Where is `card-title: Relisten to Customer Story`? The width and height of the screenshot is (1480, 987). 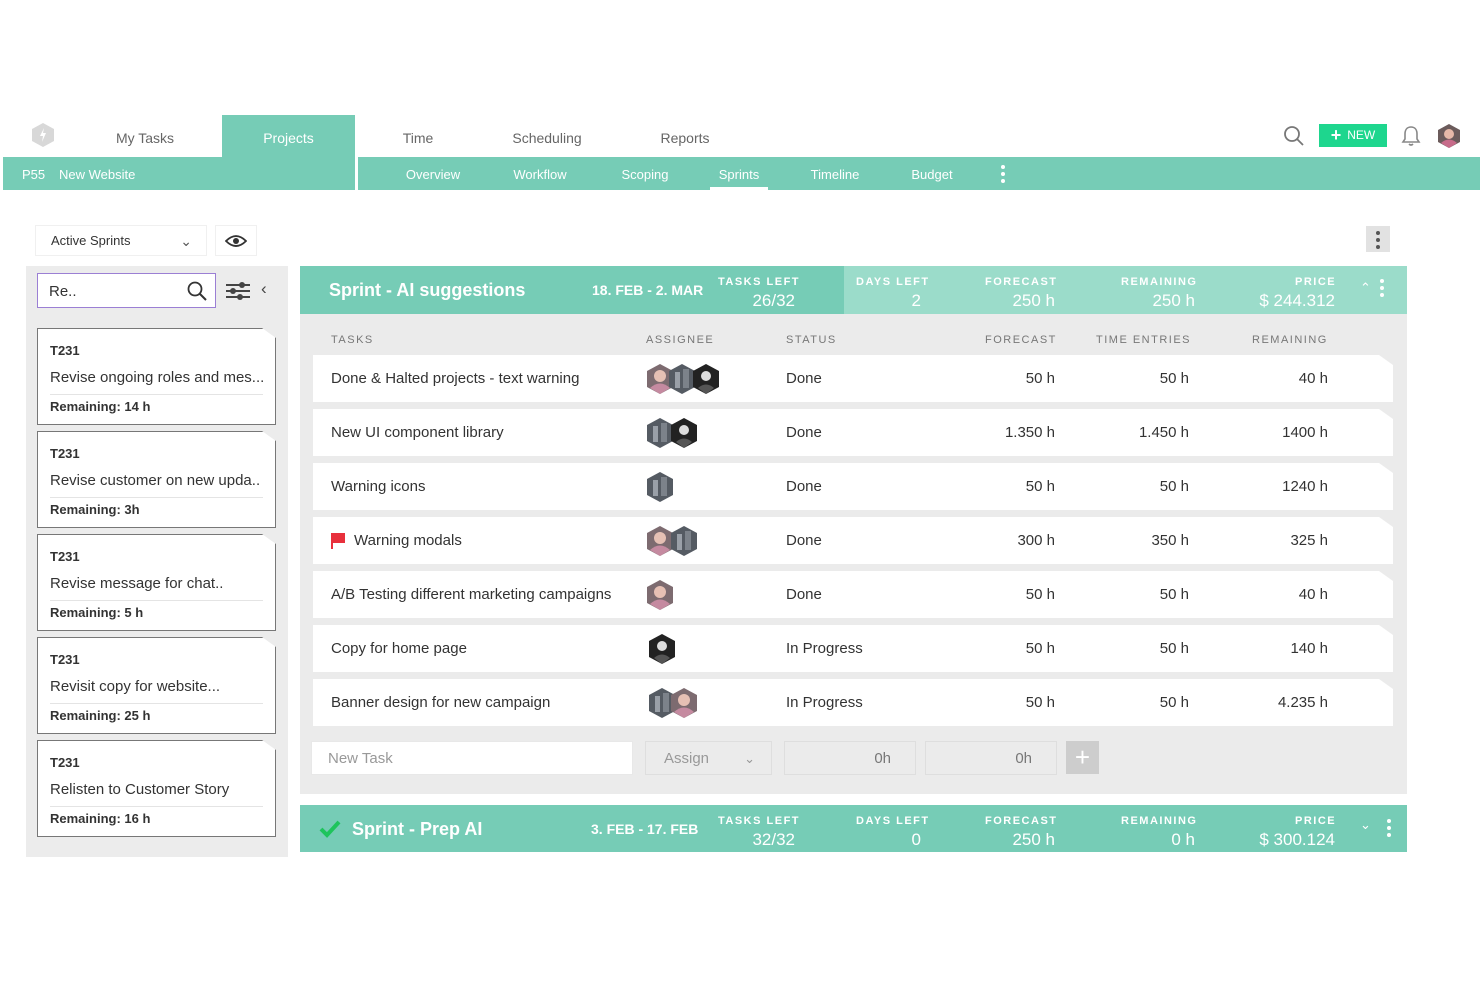 card-title: Relisten to Customer Story is located at coordinates (140, 789).